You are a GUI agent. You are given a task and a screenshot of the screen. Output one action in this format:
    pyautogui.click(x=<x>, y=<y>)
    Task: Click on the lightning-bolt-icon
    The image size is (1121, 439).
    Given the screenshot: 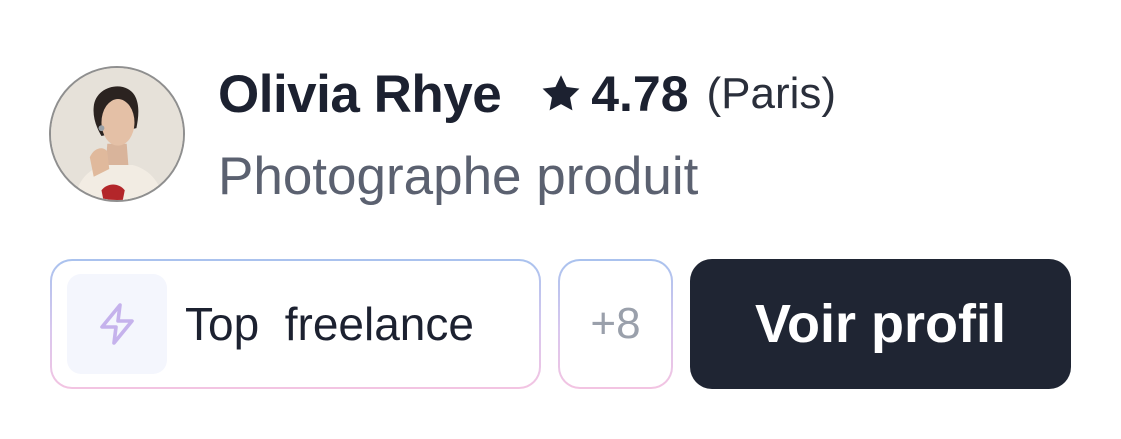 What is the action you would take?
    pyautogui.click(x=117, y=324)
    